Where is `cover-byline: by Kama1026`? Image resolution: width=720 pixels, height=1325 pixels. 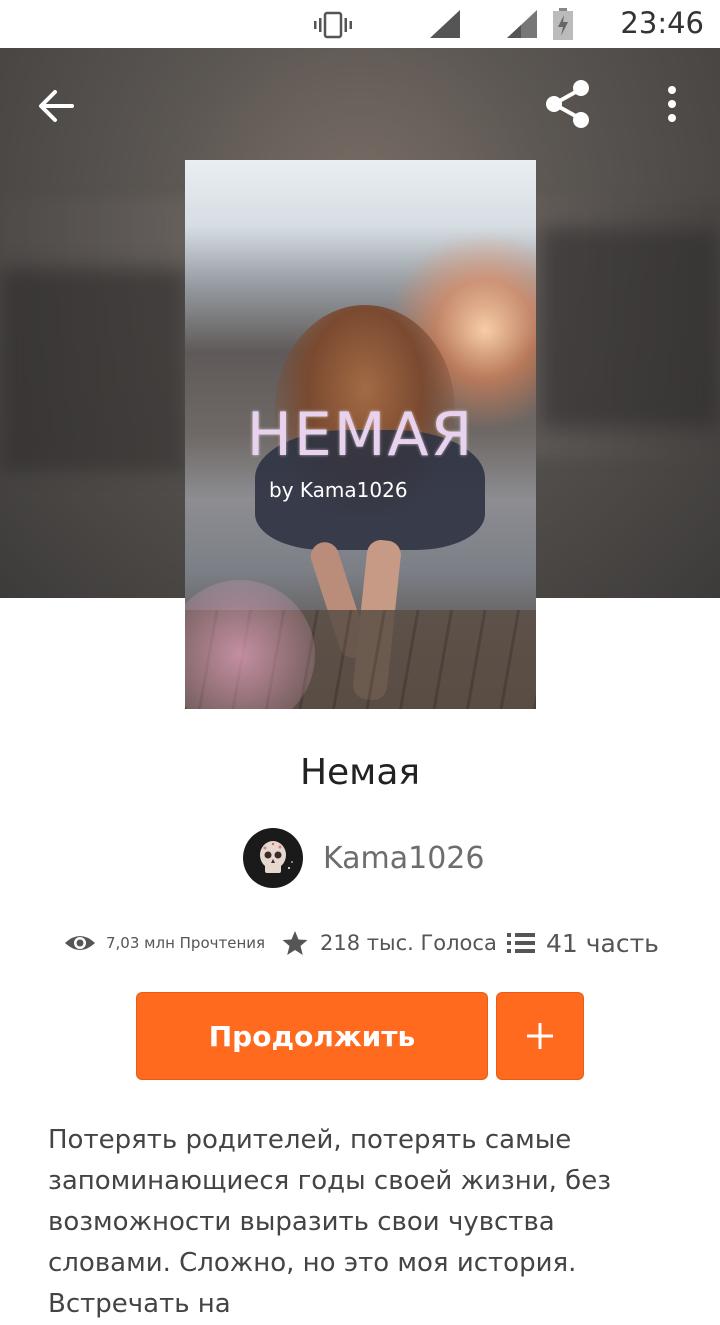 cover-byline: by Kama1026 is located at coordinates (338, 490).